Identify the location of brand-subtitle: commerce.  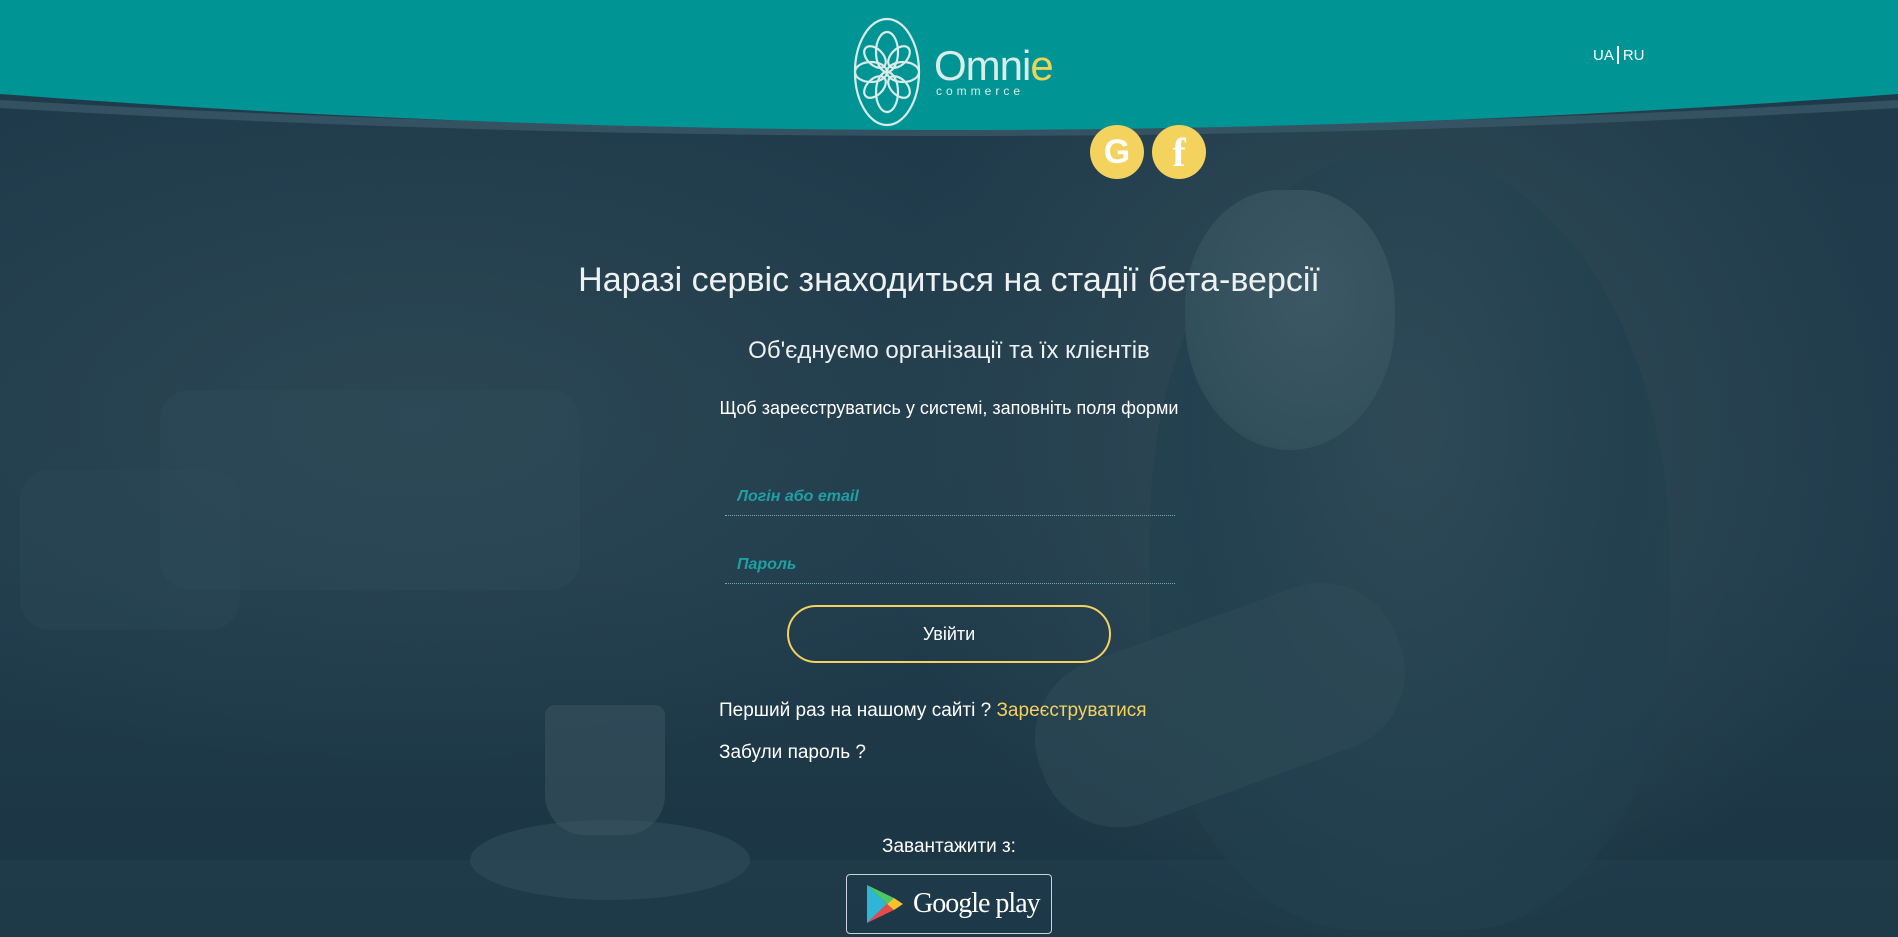
(980, 91).